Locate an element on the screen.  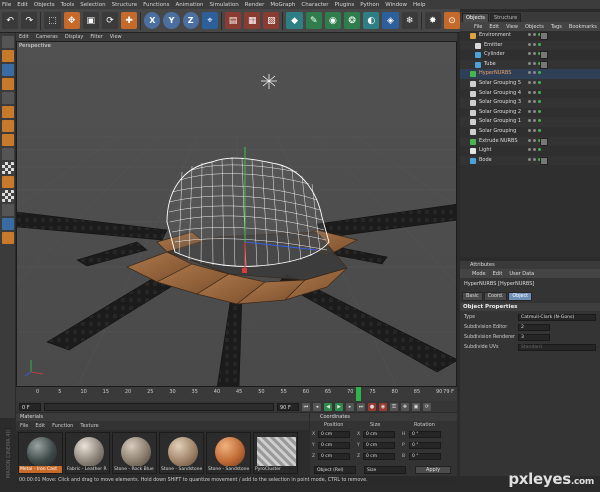
menu-window: Window is located at coordinates (396, 5).